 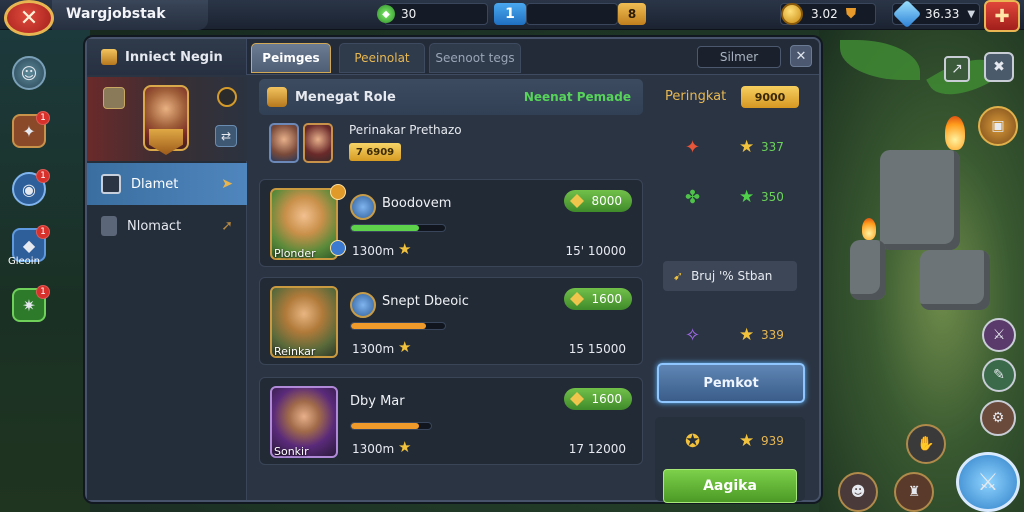 I want to click on sidebar-item-2: Nlomact ➚, so click(x=167, y=226).